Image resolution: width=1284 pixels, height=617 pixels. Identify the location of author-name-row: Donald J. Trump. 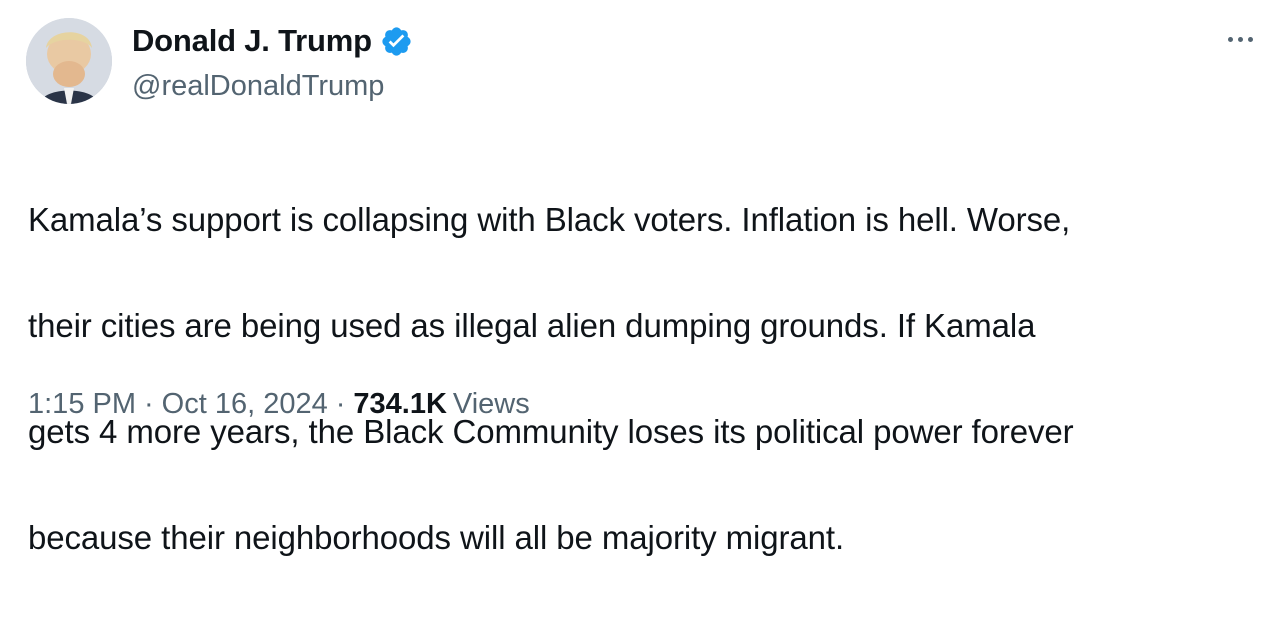
(272, 41).